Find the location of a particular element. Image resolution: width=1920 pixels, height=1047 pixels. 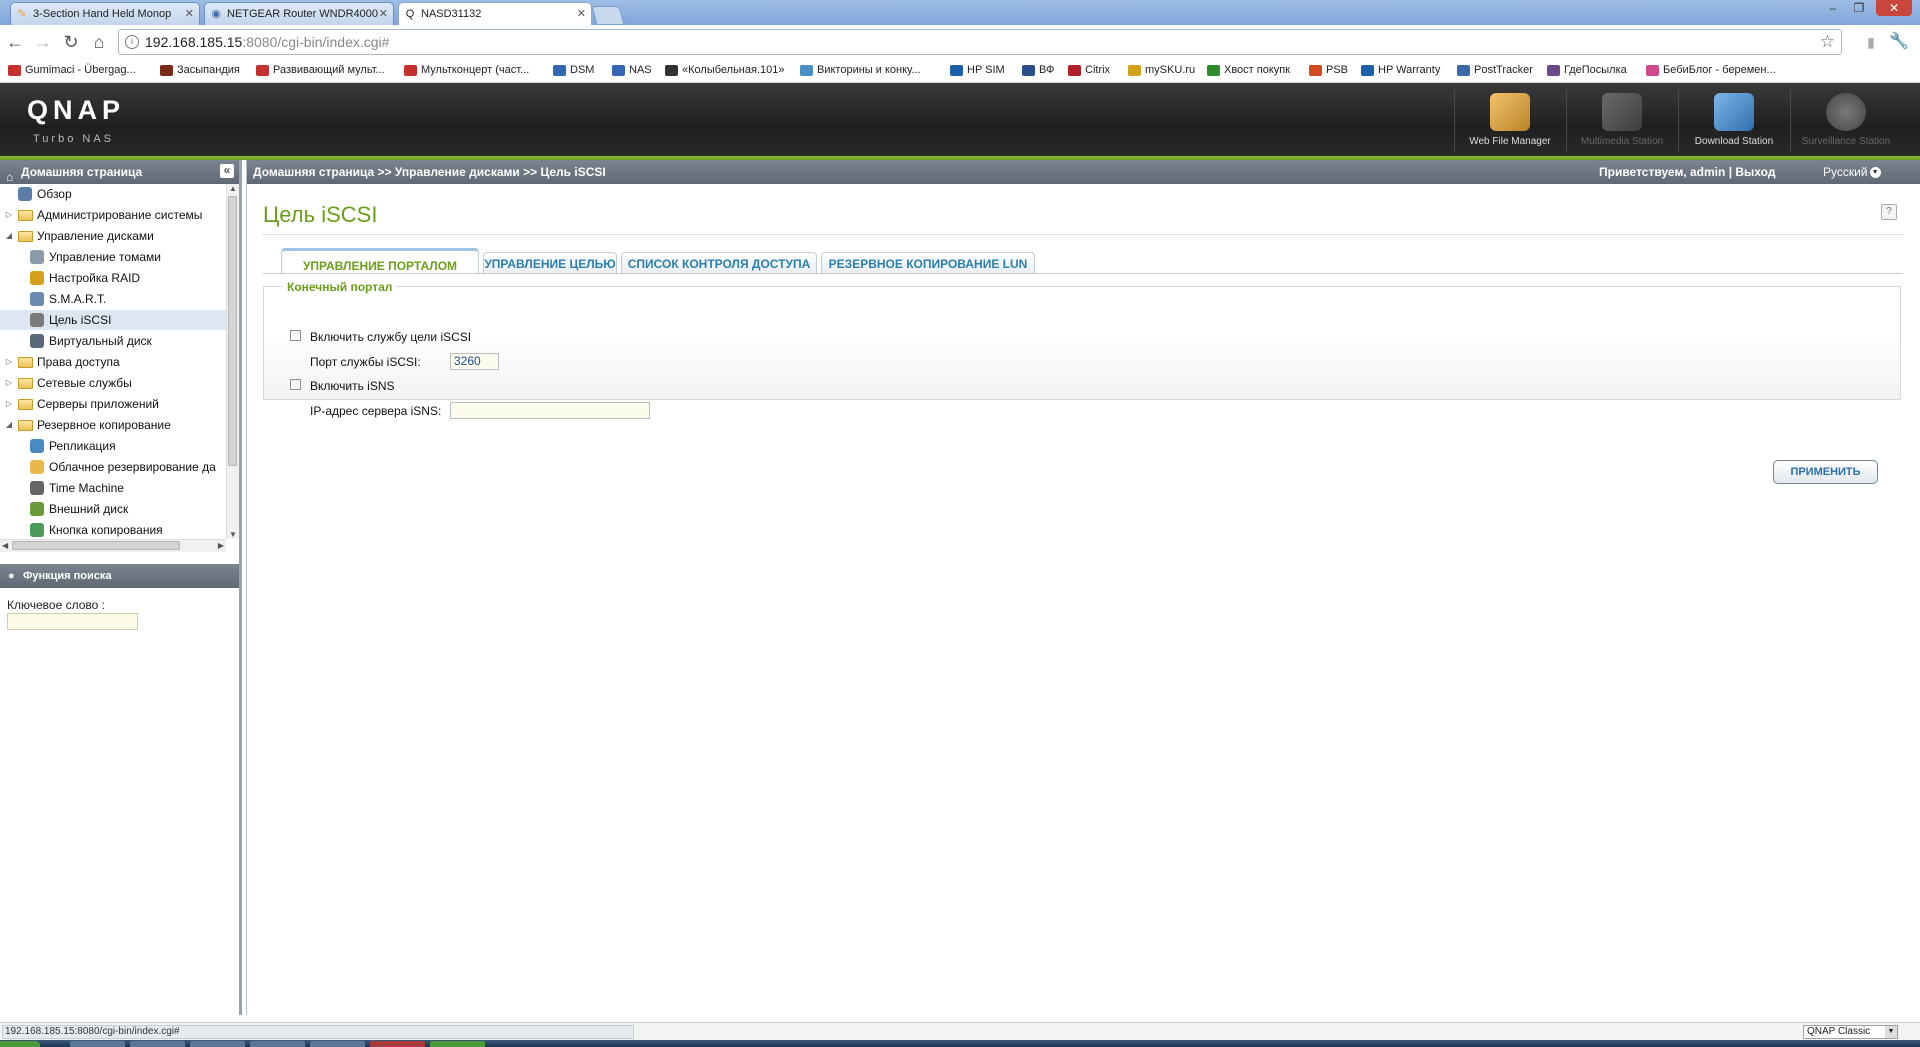

bookmark-star-icon: ☆ is located at coordinates (1827, 42).